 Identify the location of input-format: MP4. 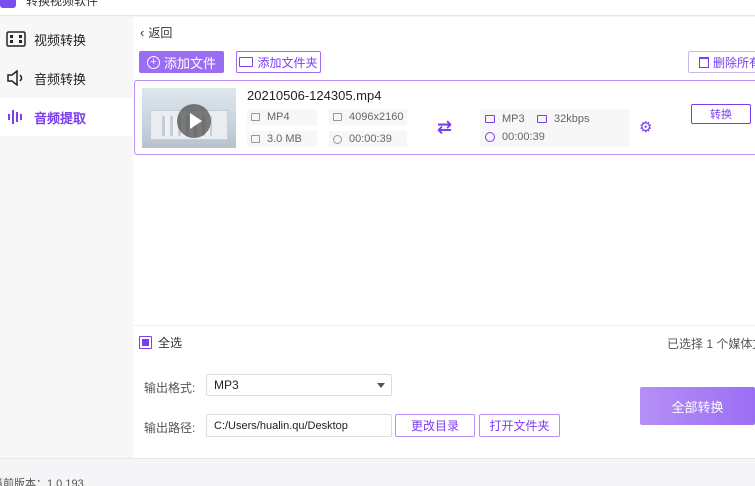
(282, 117).